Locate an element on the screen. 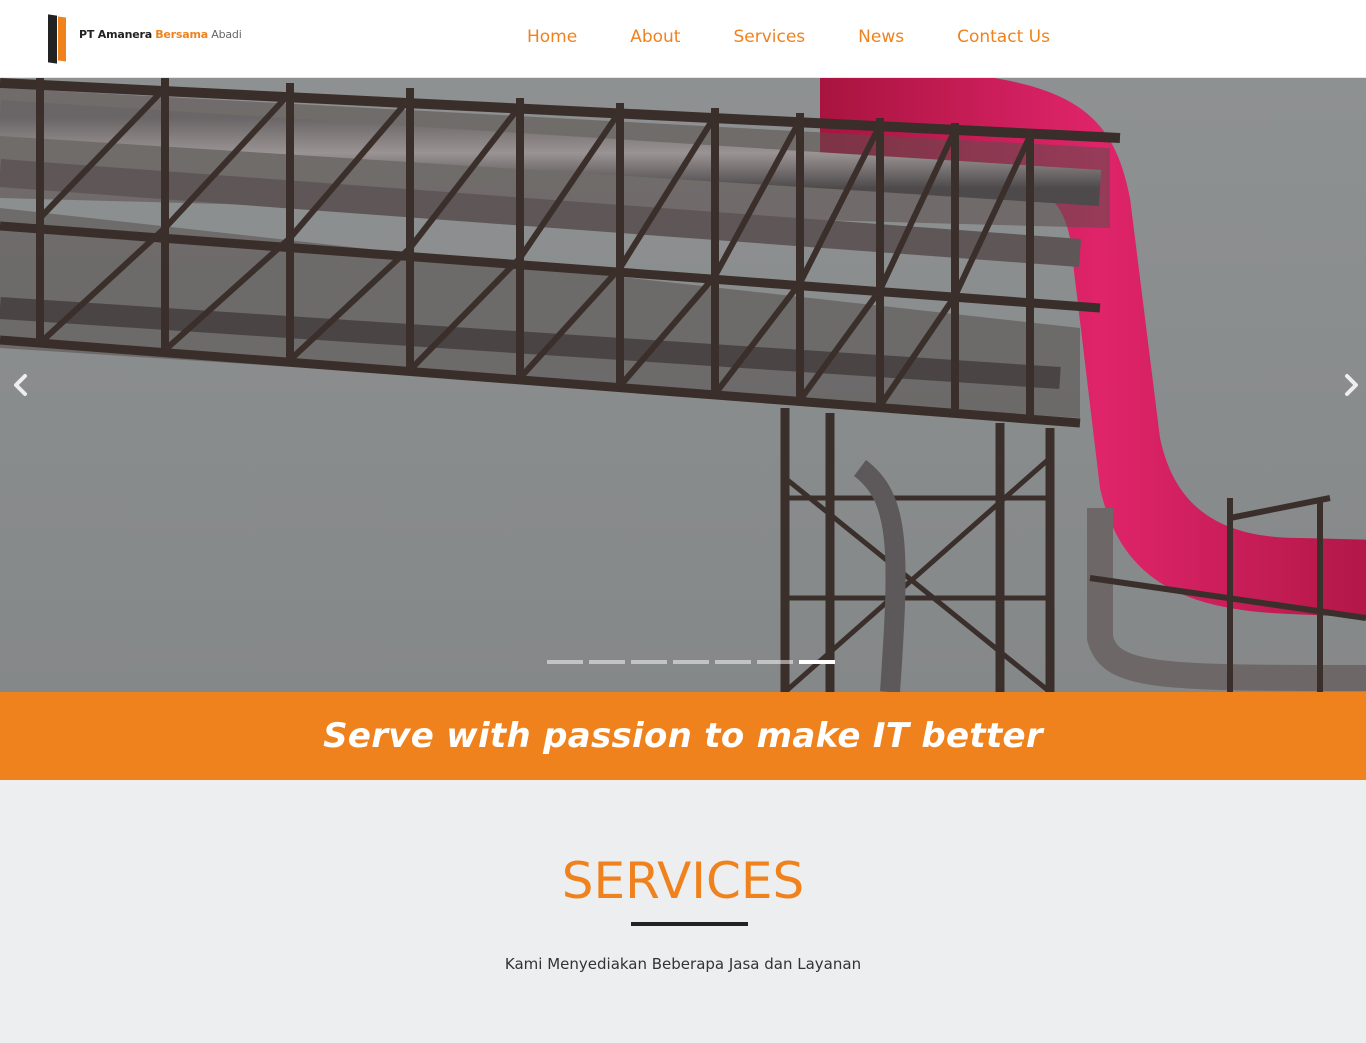 Image resolution: width=1366 pixels, height=1043 pixels. logo-word-1: PT Amanera is located at coordinates (115, 34).